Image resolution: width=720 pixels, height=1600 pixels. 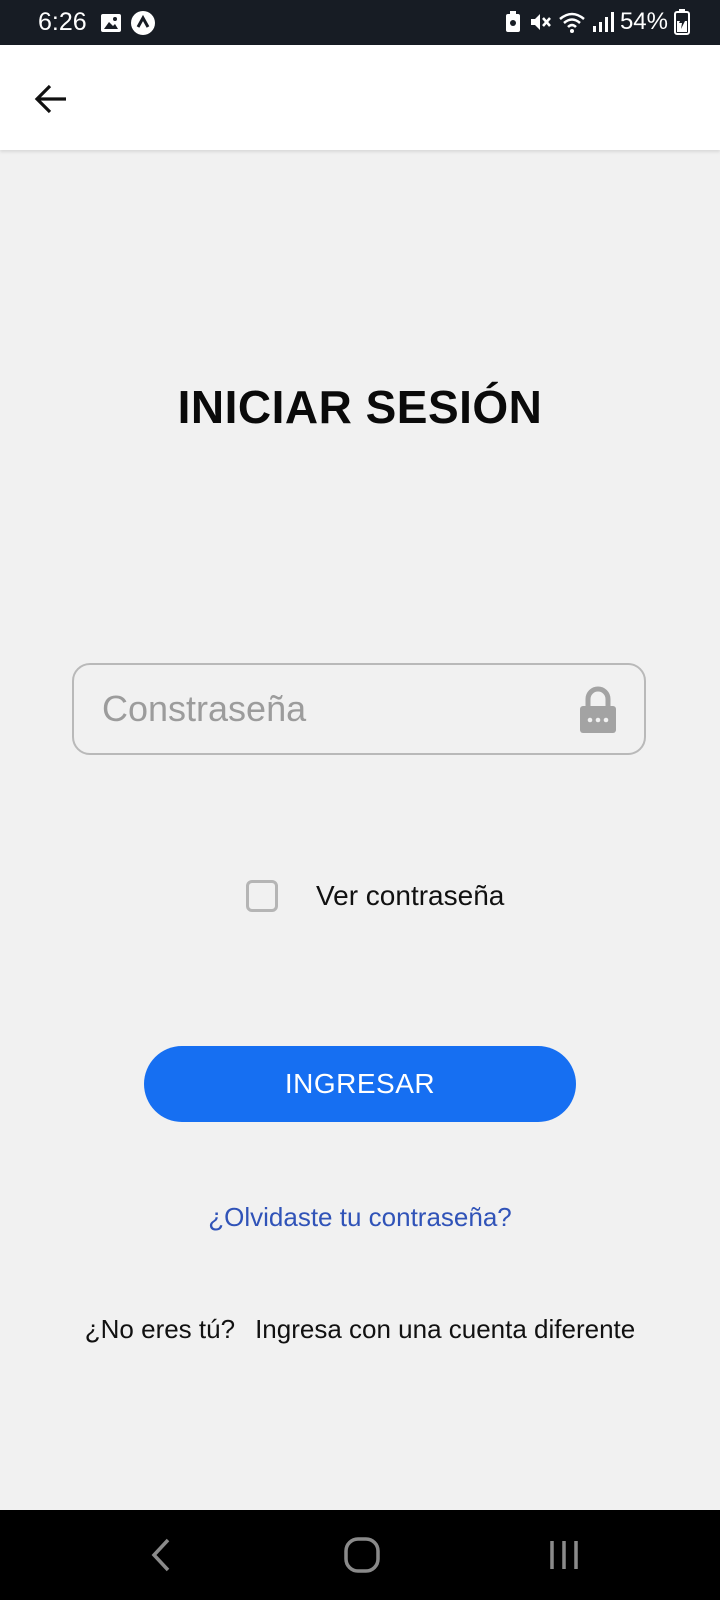 What do you see at coordinates (643, 21) in the screenshot?
I see `battery-percentage: 54%` at bounding box center [643, 21].